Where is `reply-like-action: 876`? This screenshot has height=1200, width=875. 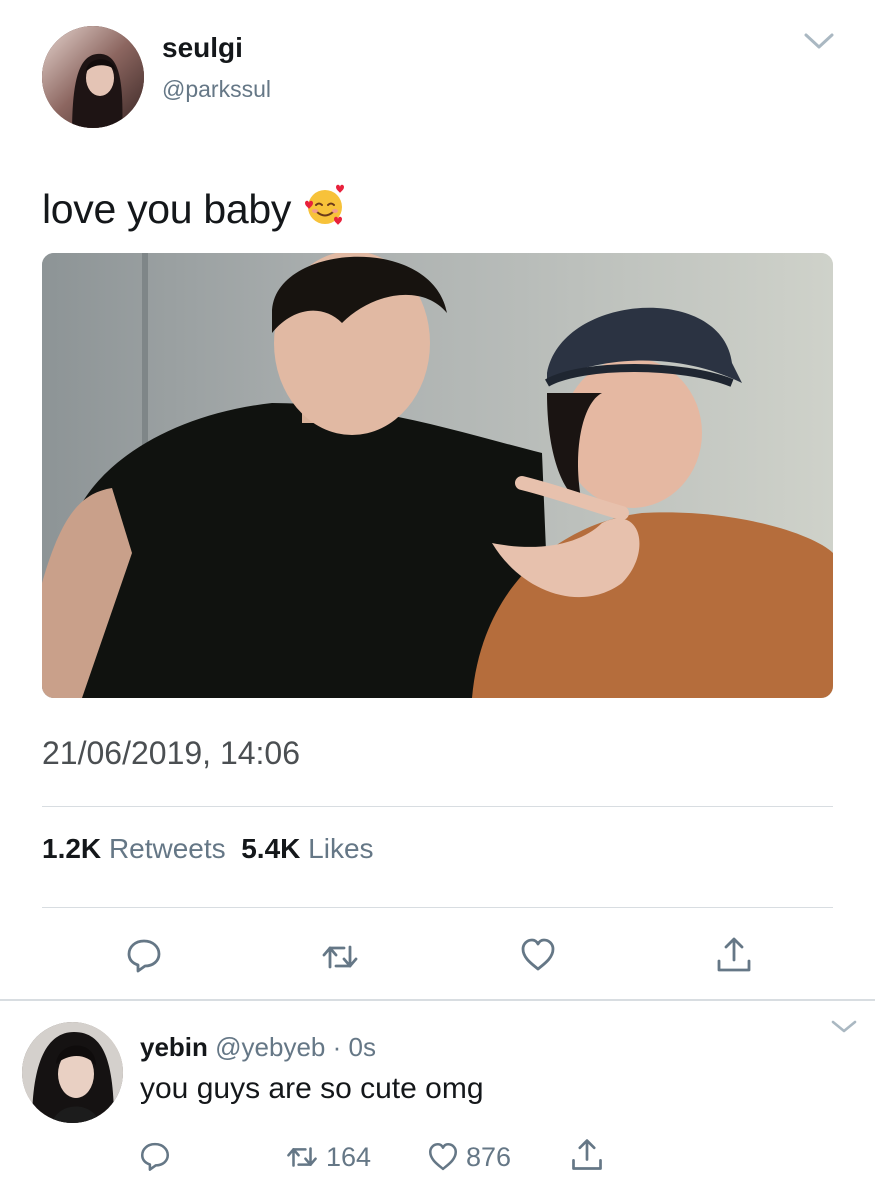 reply-like-action: 876 is located at coordinates (468, 1157).